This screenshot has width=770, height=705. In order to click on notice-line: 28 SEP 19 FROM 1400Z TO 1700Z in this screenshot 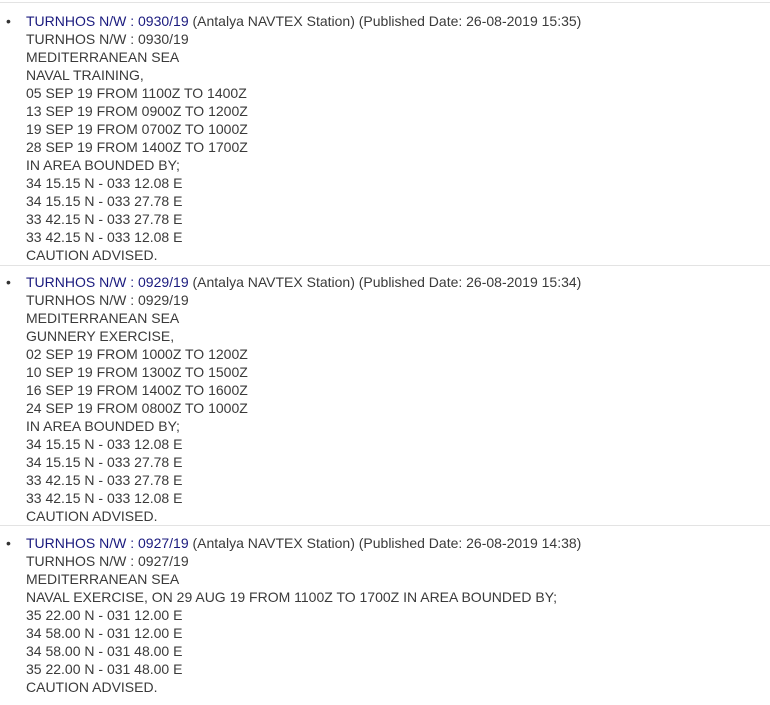, I will do `click(137, 147)`.